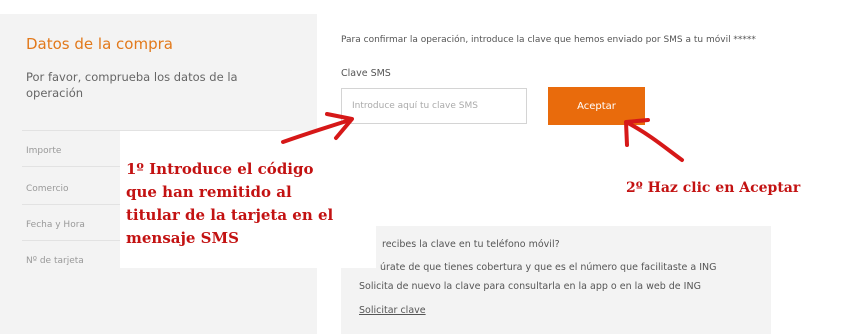  Describe the element at coordinates (482, 137) in the screenshot. I see `annotation-arrows` at that location.